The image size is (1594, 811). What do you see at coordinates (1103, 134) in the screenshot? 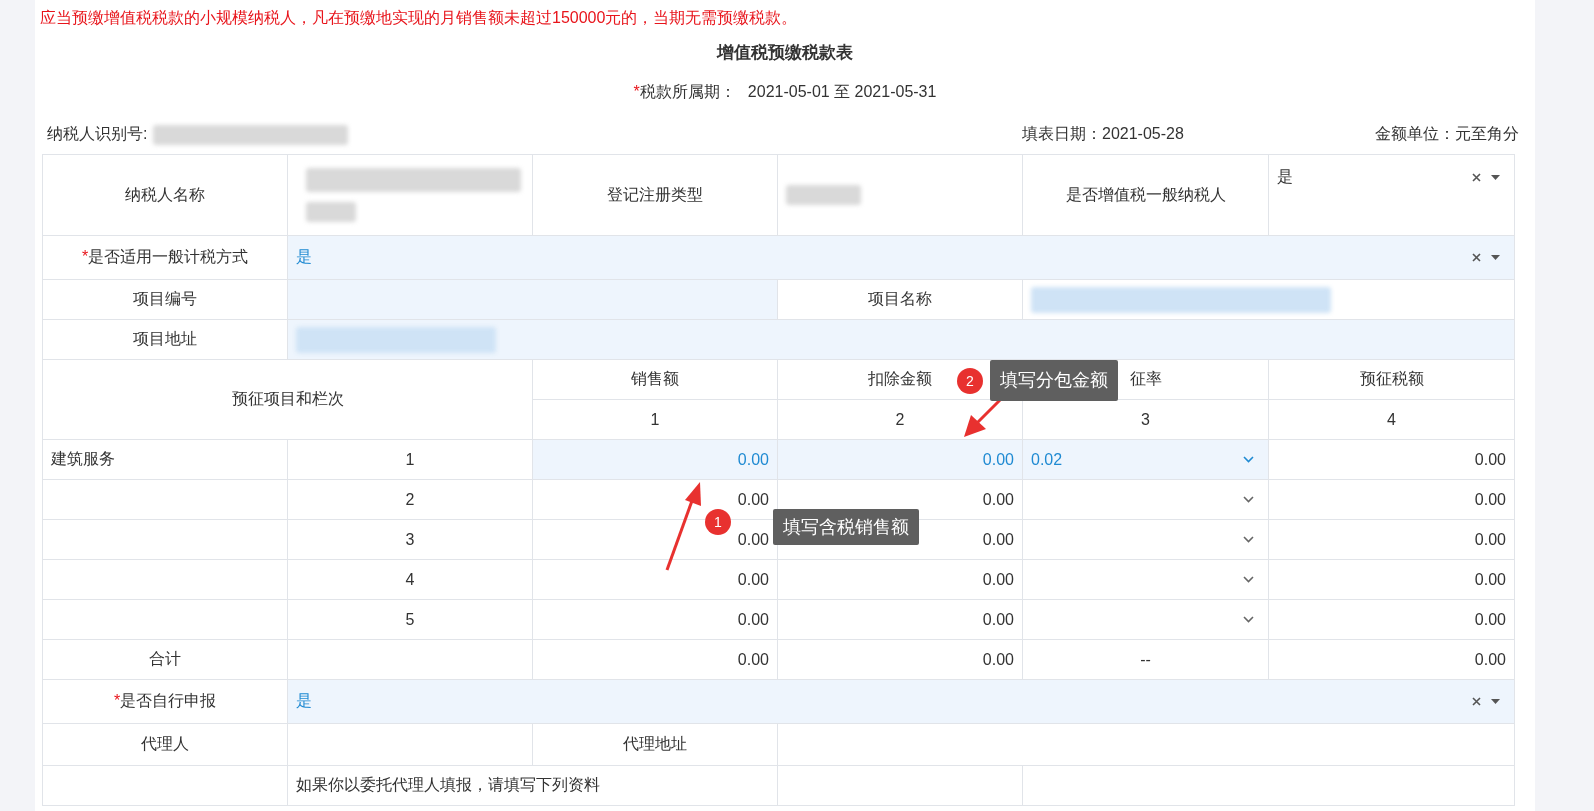
I see `fill-date: 填表日期：2021-05-28` at bounding box center [1103, 134].